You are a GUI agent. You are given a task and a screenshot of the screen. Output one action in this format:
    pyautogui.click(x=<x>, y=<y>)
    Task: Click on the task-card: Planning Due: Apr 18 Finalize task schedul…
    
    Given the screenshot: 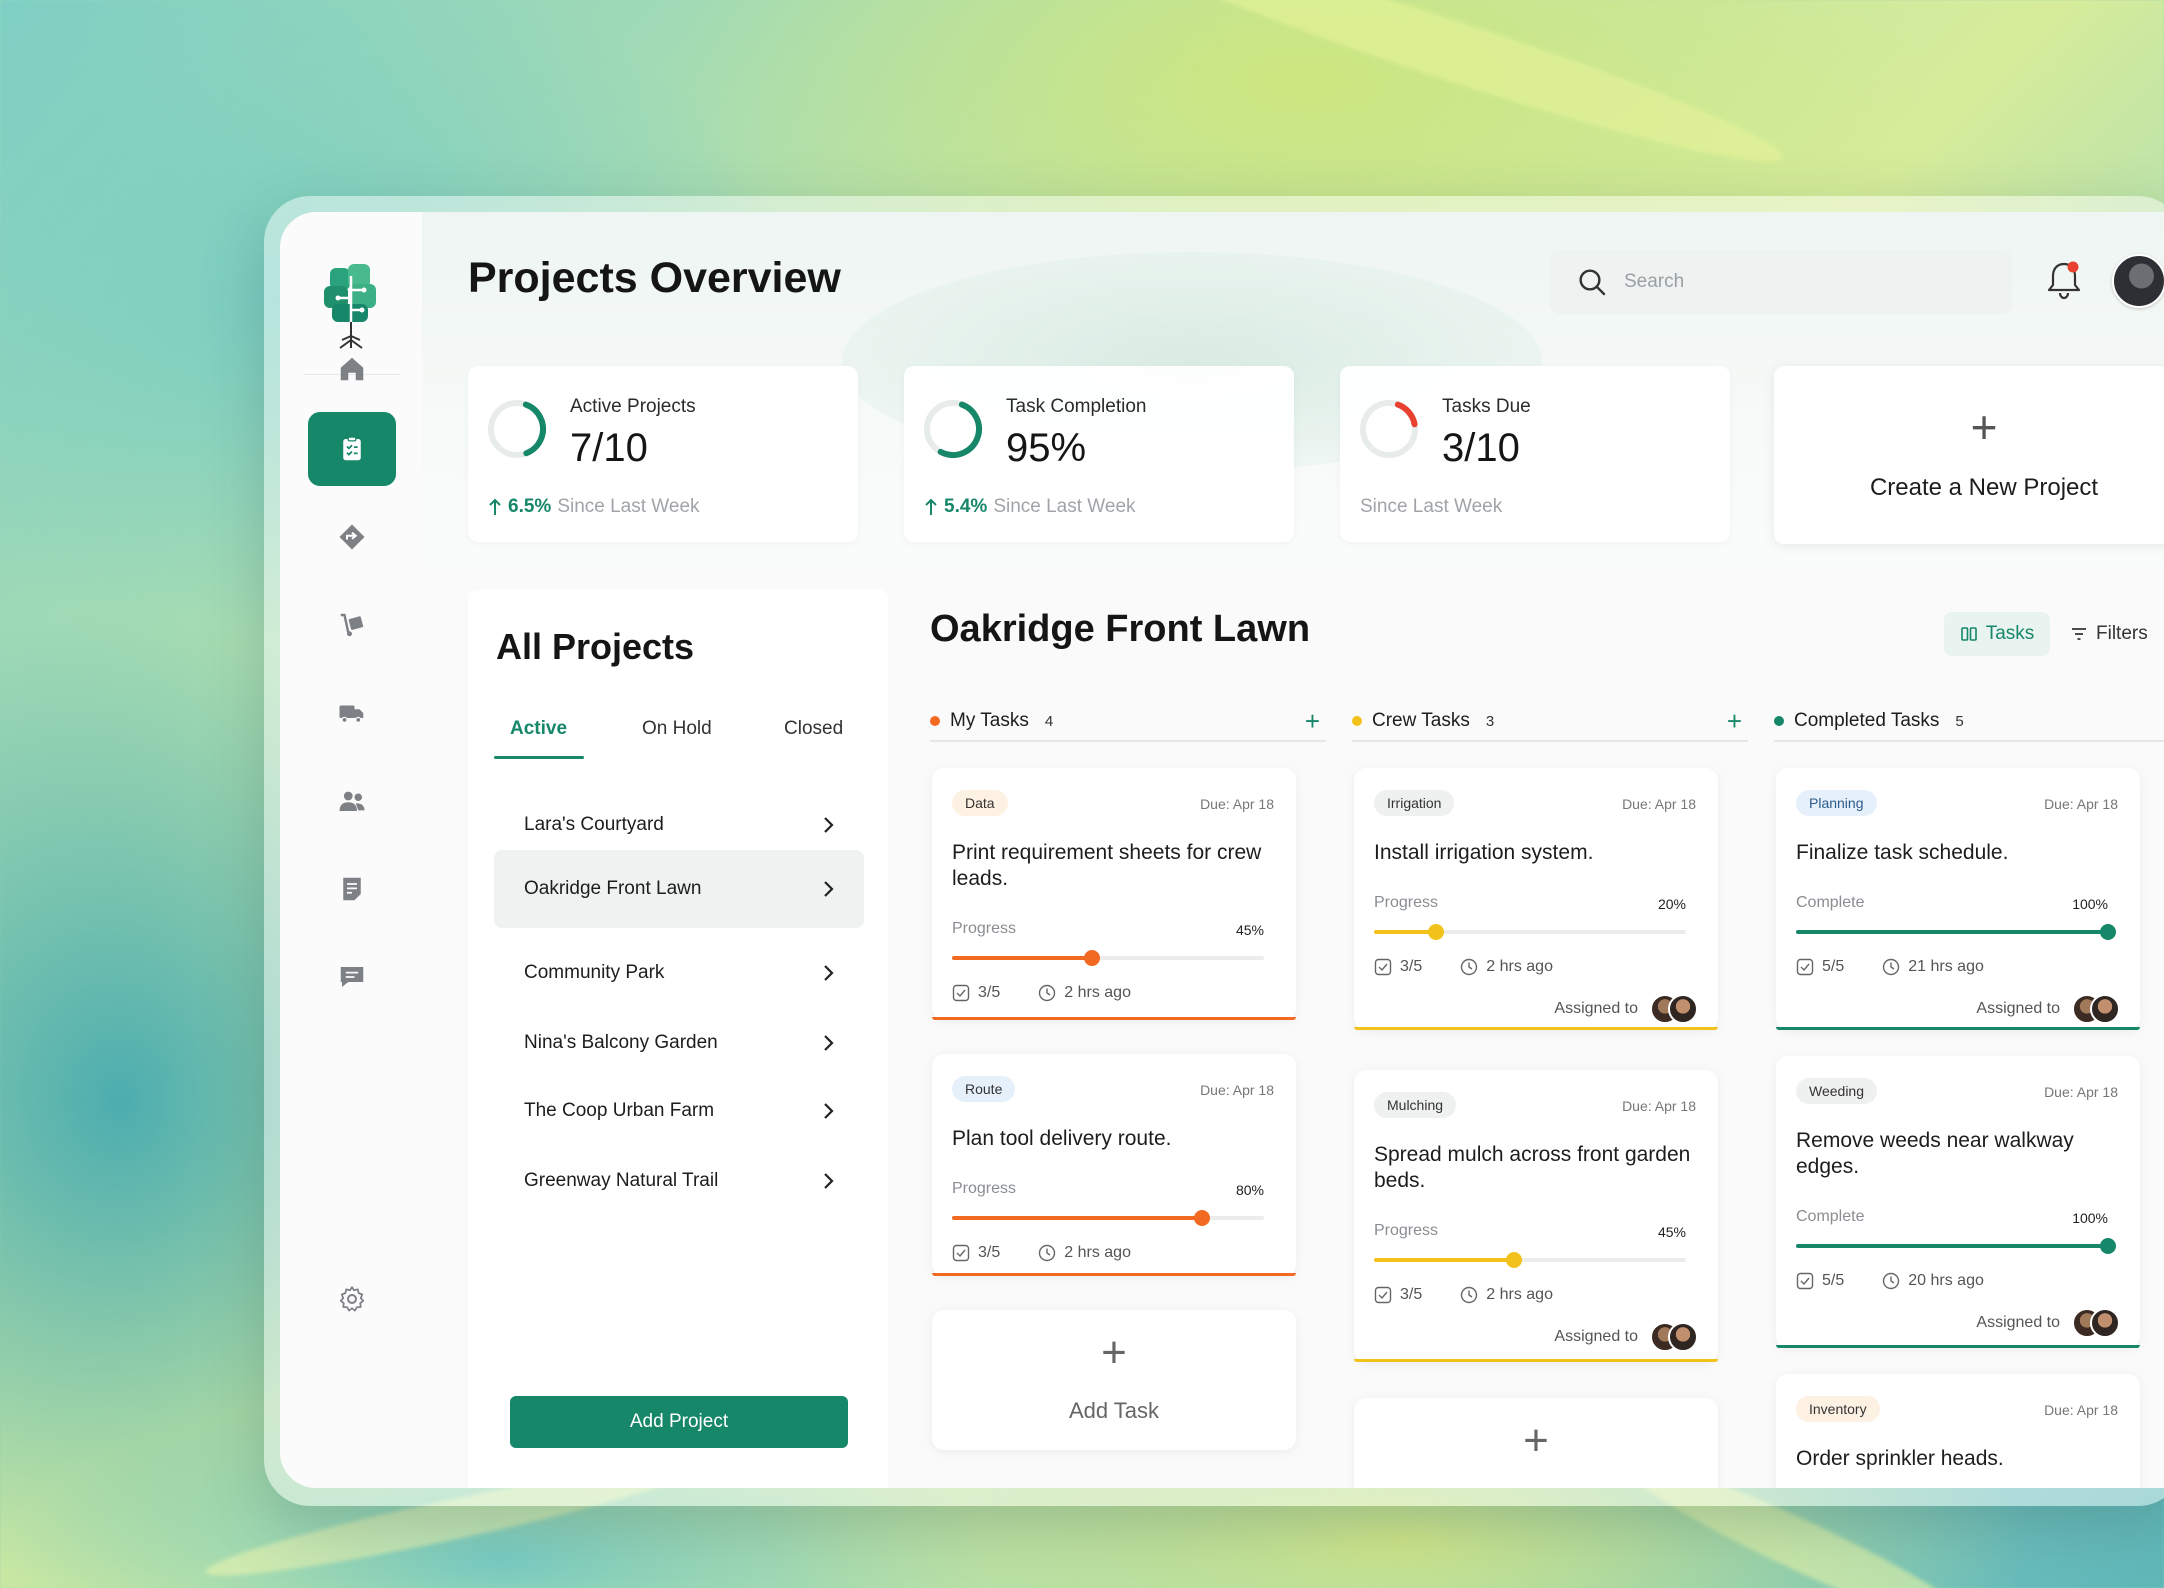 What is the action you would take?
    pyautogui.click(x=1958, y=899)
    